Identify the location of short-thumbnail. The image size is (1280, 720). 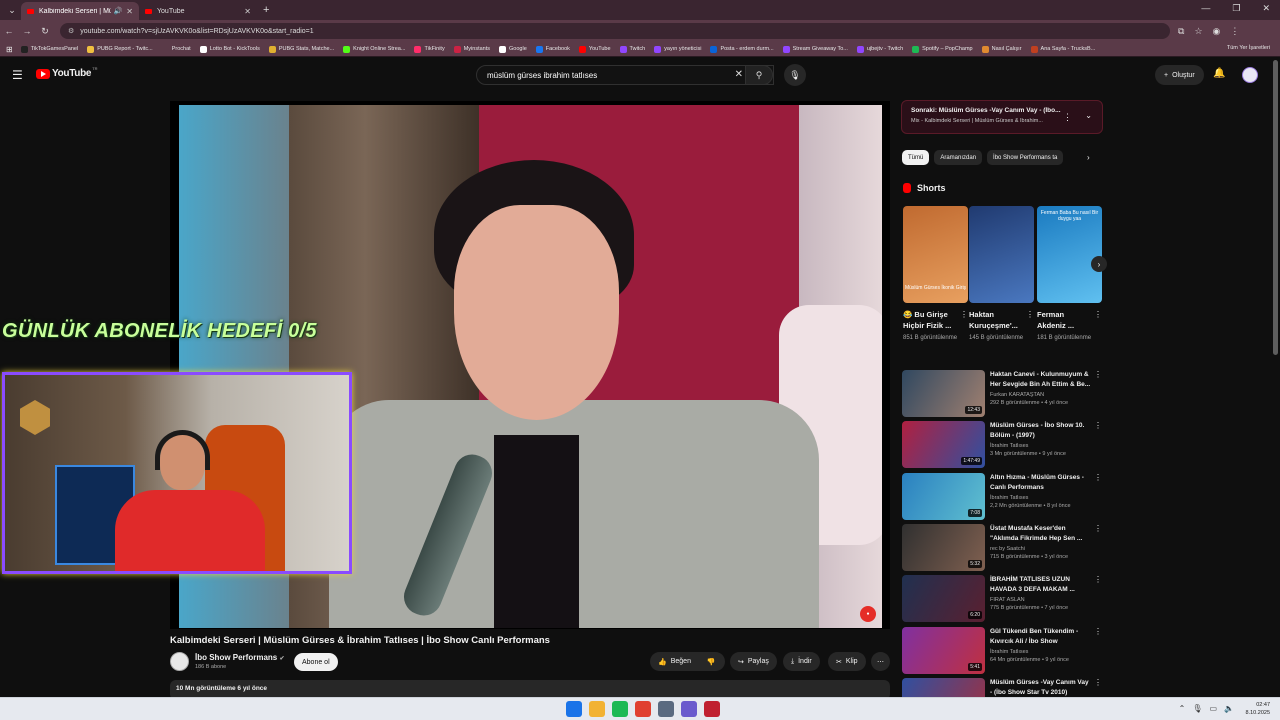
(1001, 254).